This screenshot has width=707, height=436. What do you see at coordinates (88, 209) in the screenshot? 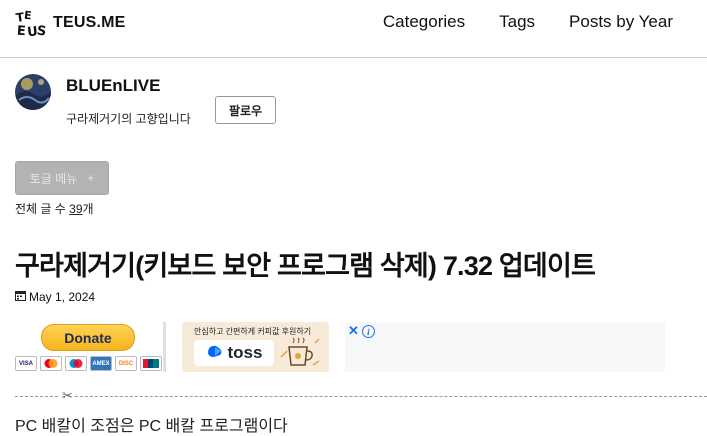
I see `post-count-suffix: 개` at bounding box center [88, 209].